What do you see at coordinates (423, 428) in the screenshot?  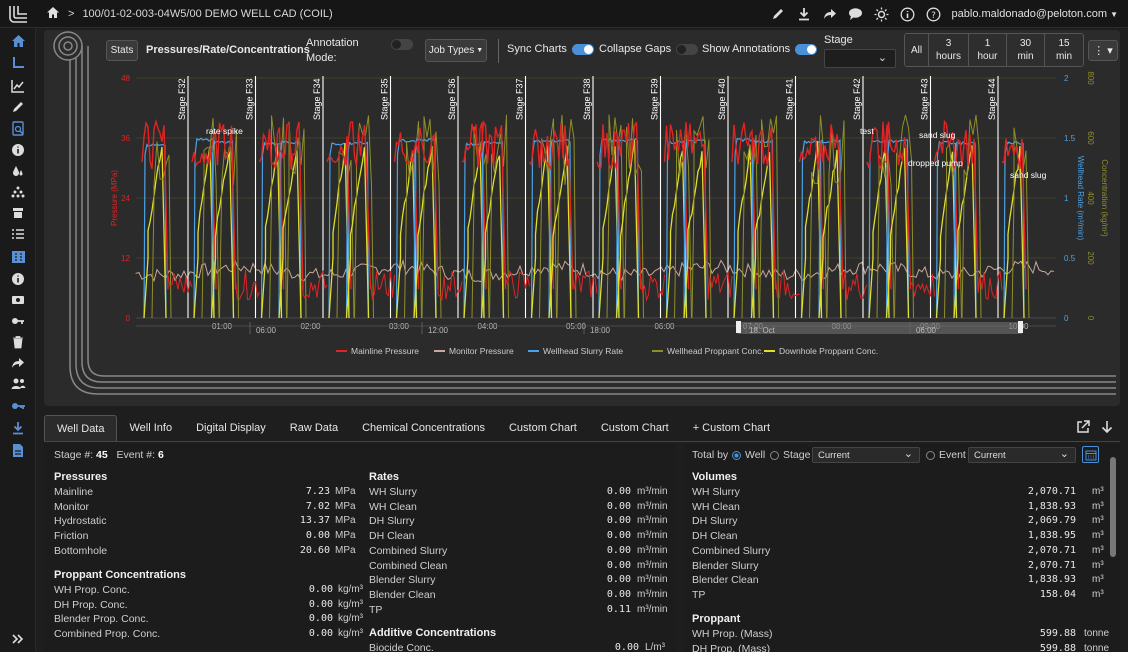 I see `tab-chemical-concentrations: Chemical Concentrations` at bounding box center [423, 428].